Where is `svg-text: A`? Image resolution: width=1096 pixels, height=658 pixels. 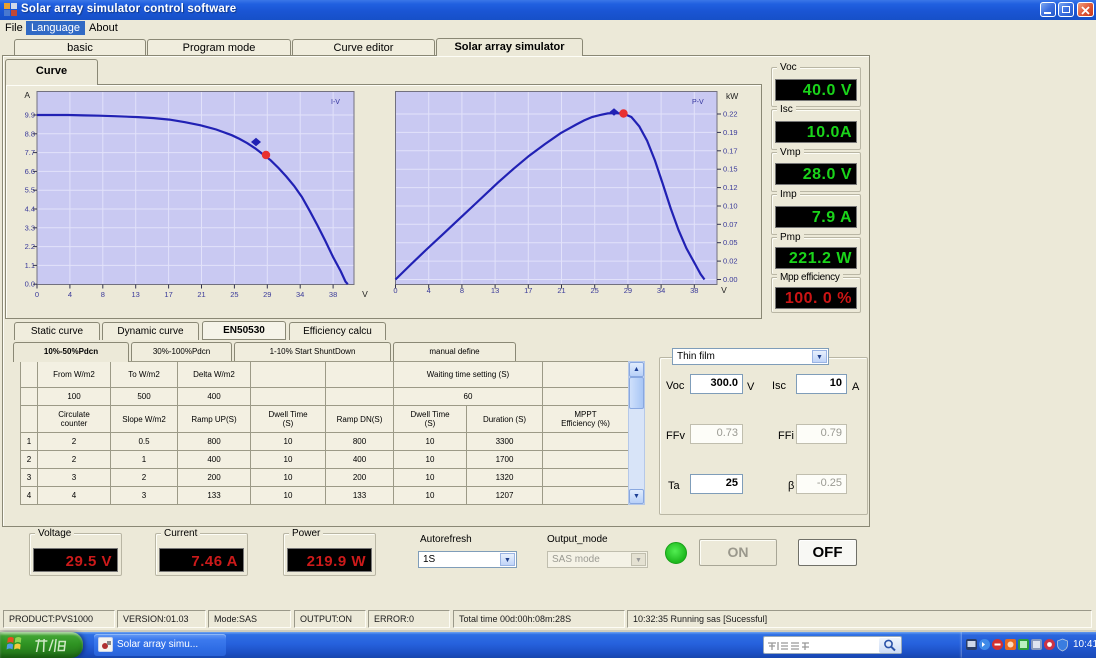 svg-text: A is located at coordinates (27, 95).